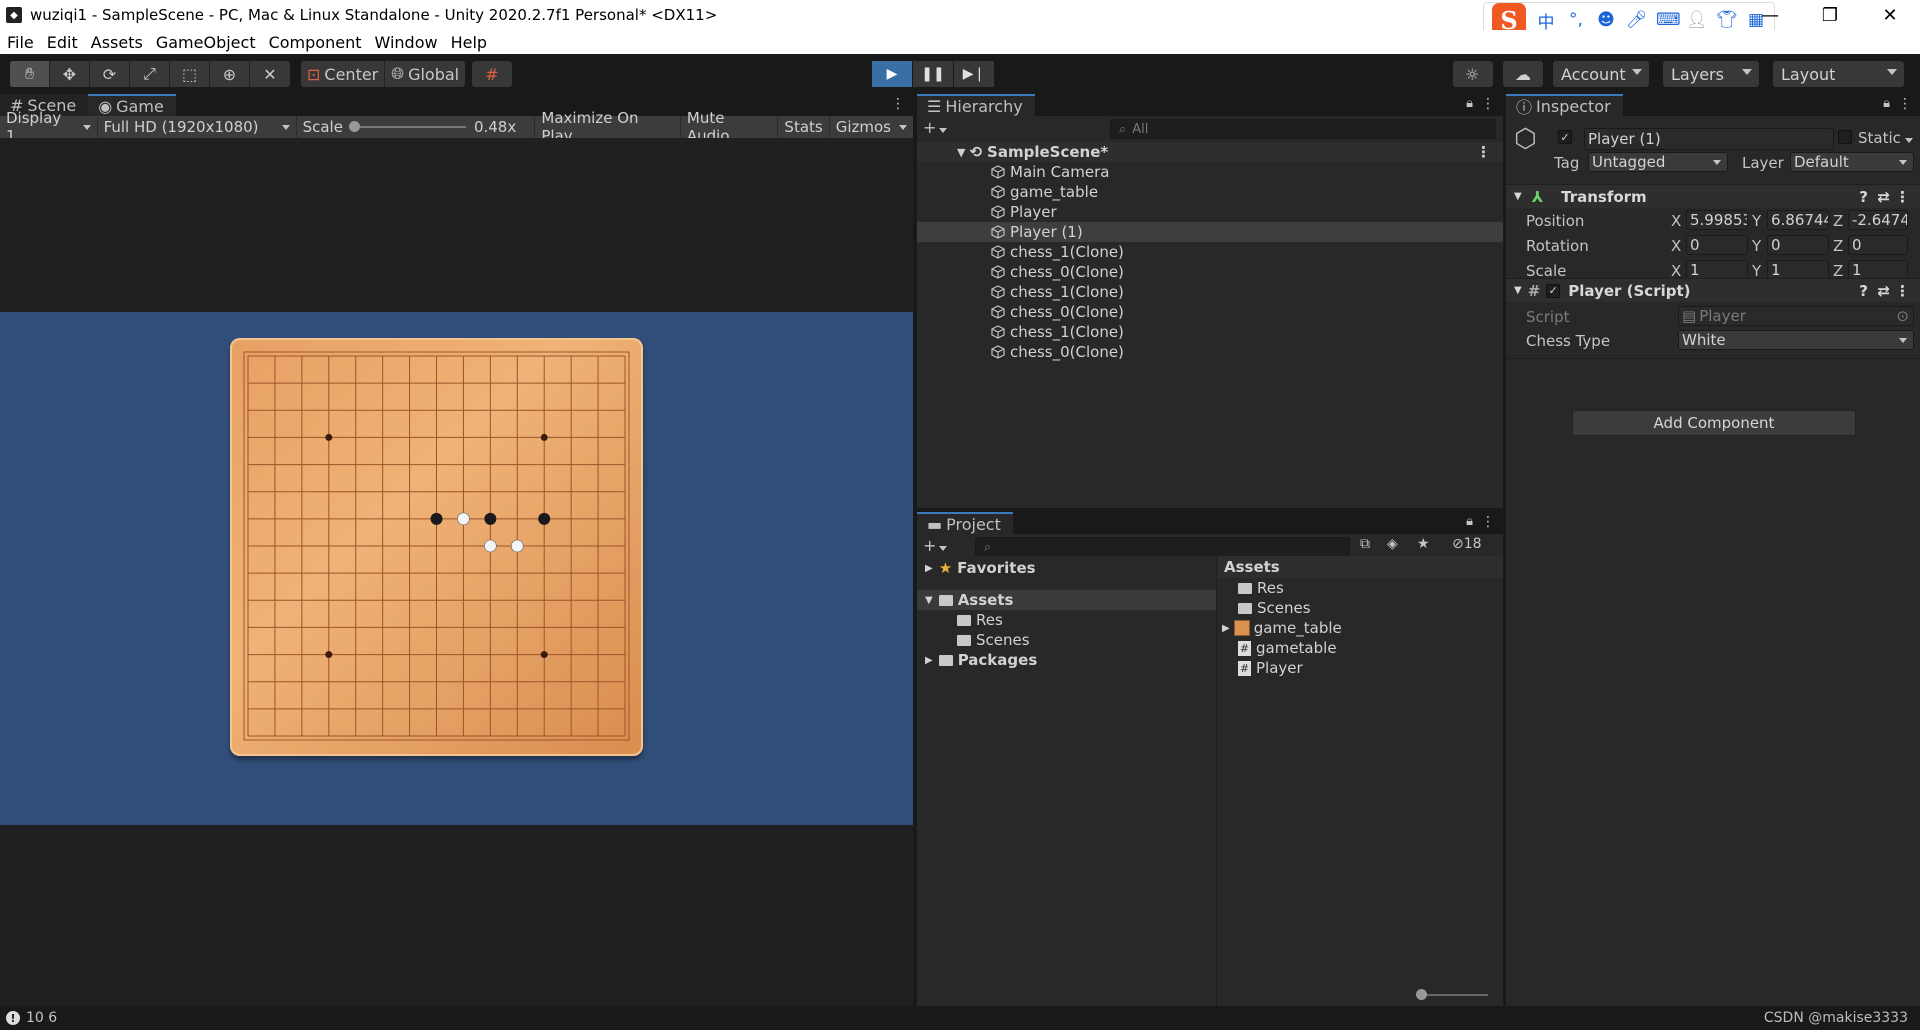 This screenshot has width=1920, height=1030. What do you see at coordinates (1658, 162) in the screenshot?
I see `tag-dropdown: Untagged` at bounding box center [1658, 162].